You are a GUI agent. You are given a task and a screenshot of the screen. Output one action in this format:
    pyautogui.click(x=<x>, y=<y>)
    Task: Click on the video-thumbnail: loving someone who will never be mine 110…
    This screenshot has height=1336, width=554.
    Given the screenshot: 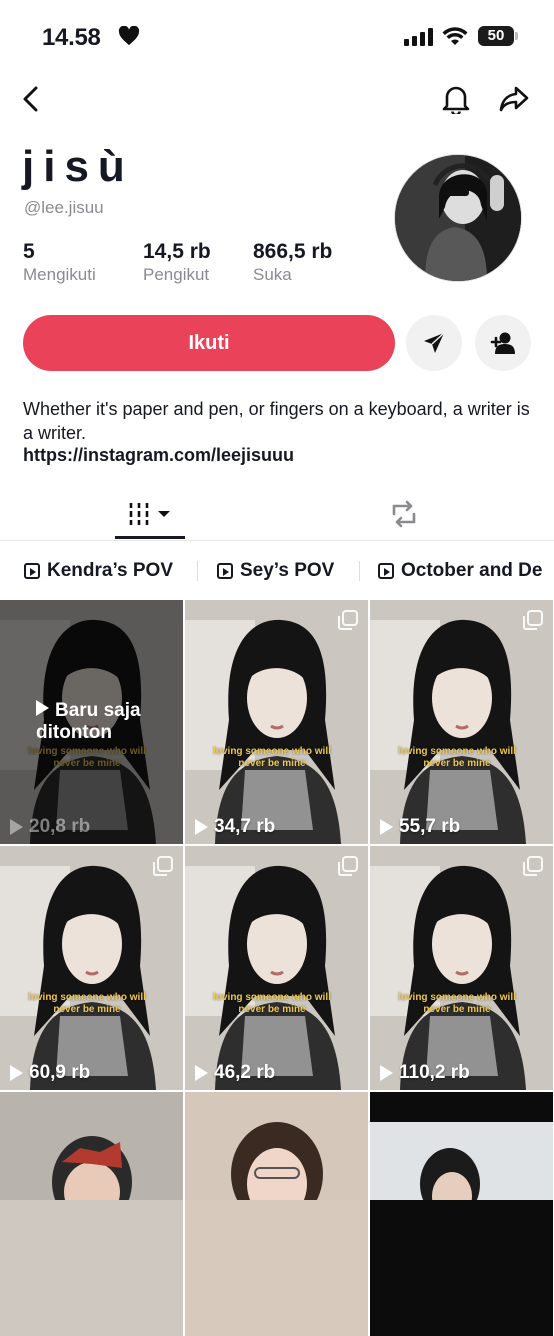 What is the action you would take?
    pyautogui.click(x=461, y=968)
    